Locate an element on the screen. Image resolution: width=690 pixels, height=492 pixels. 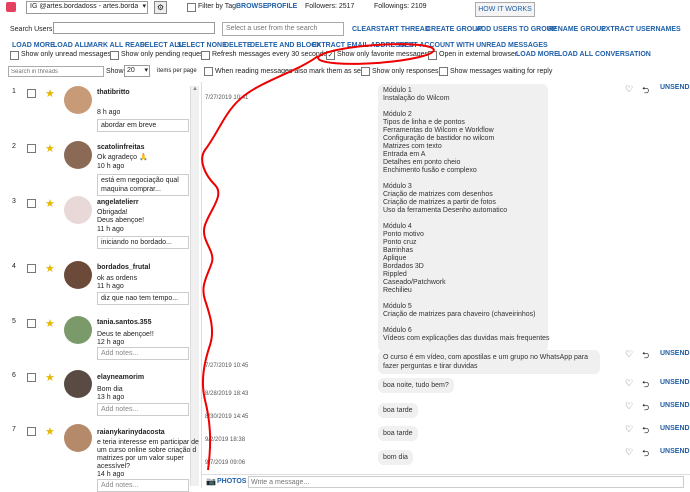
red-circle-annotation is located at coordinates (376, 54).